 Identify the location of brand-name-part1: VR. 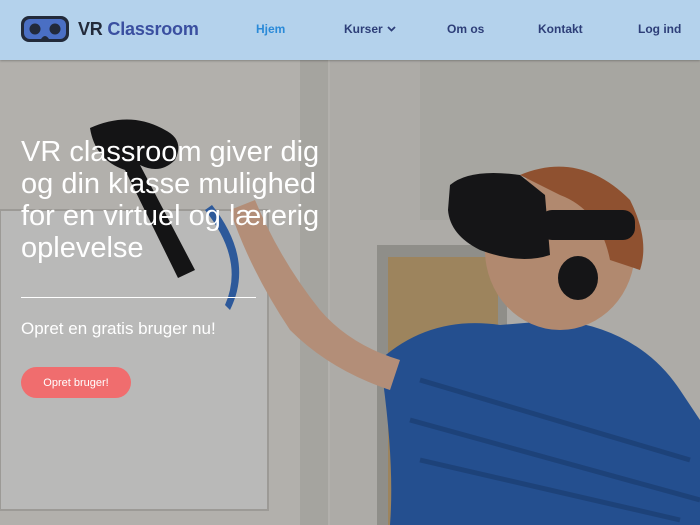
(90, 28).